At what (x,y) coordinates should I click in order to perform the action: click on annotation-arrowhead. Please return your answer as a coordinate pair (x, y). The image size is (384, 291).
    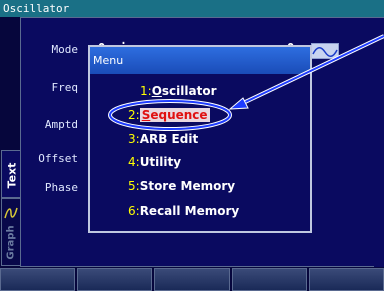
    Looking at the image, I should click on (238, 103).